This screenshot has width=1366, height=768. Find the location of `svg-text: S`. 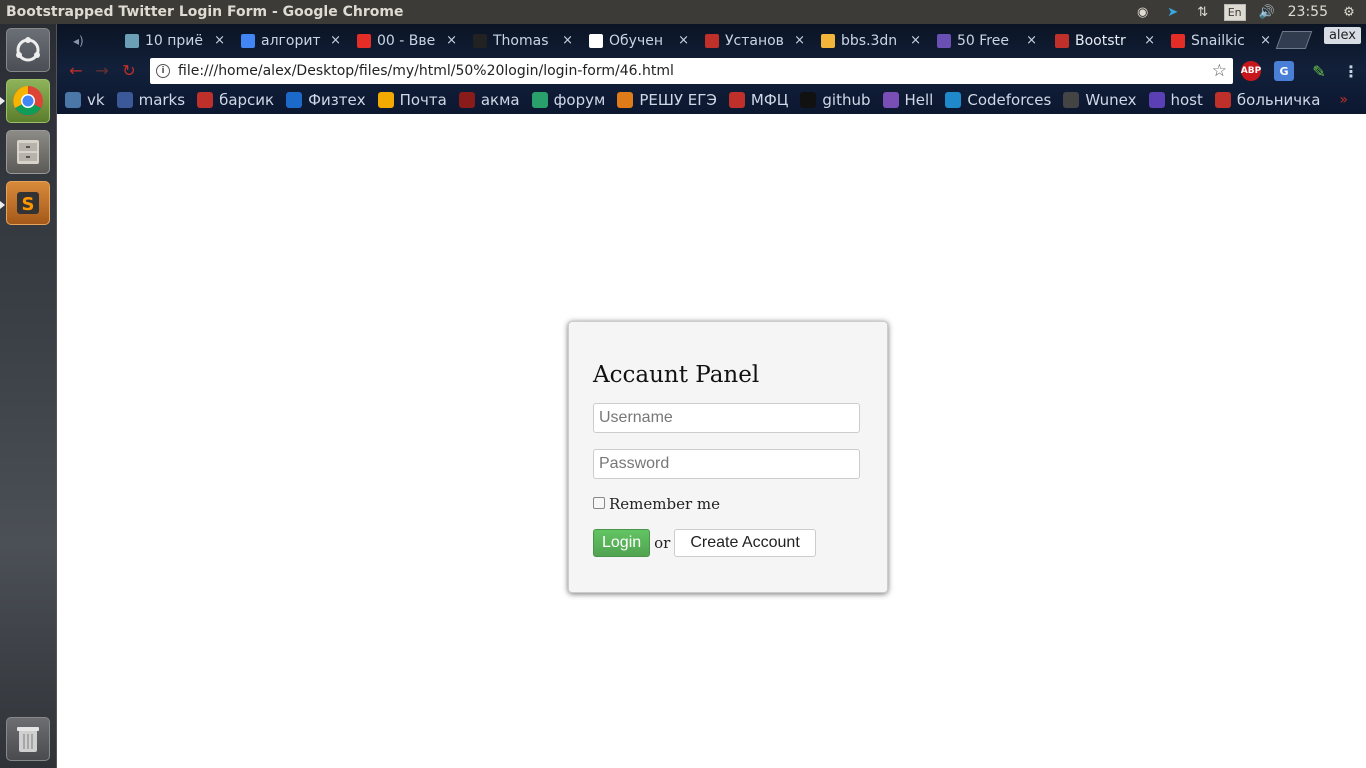

svg-text: S is located at coordinates (28, 204).